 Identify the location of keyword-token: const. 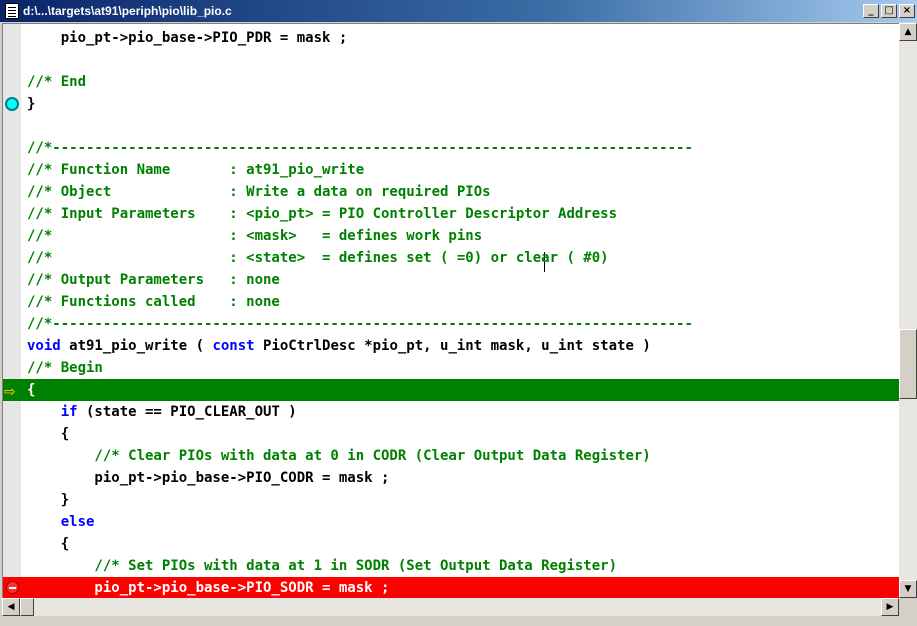
(233, 346).